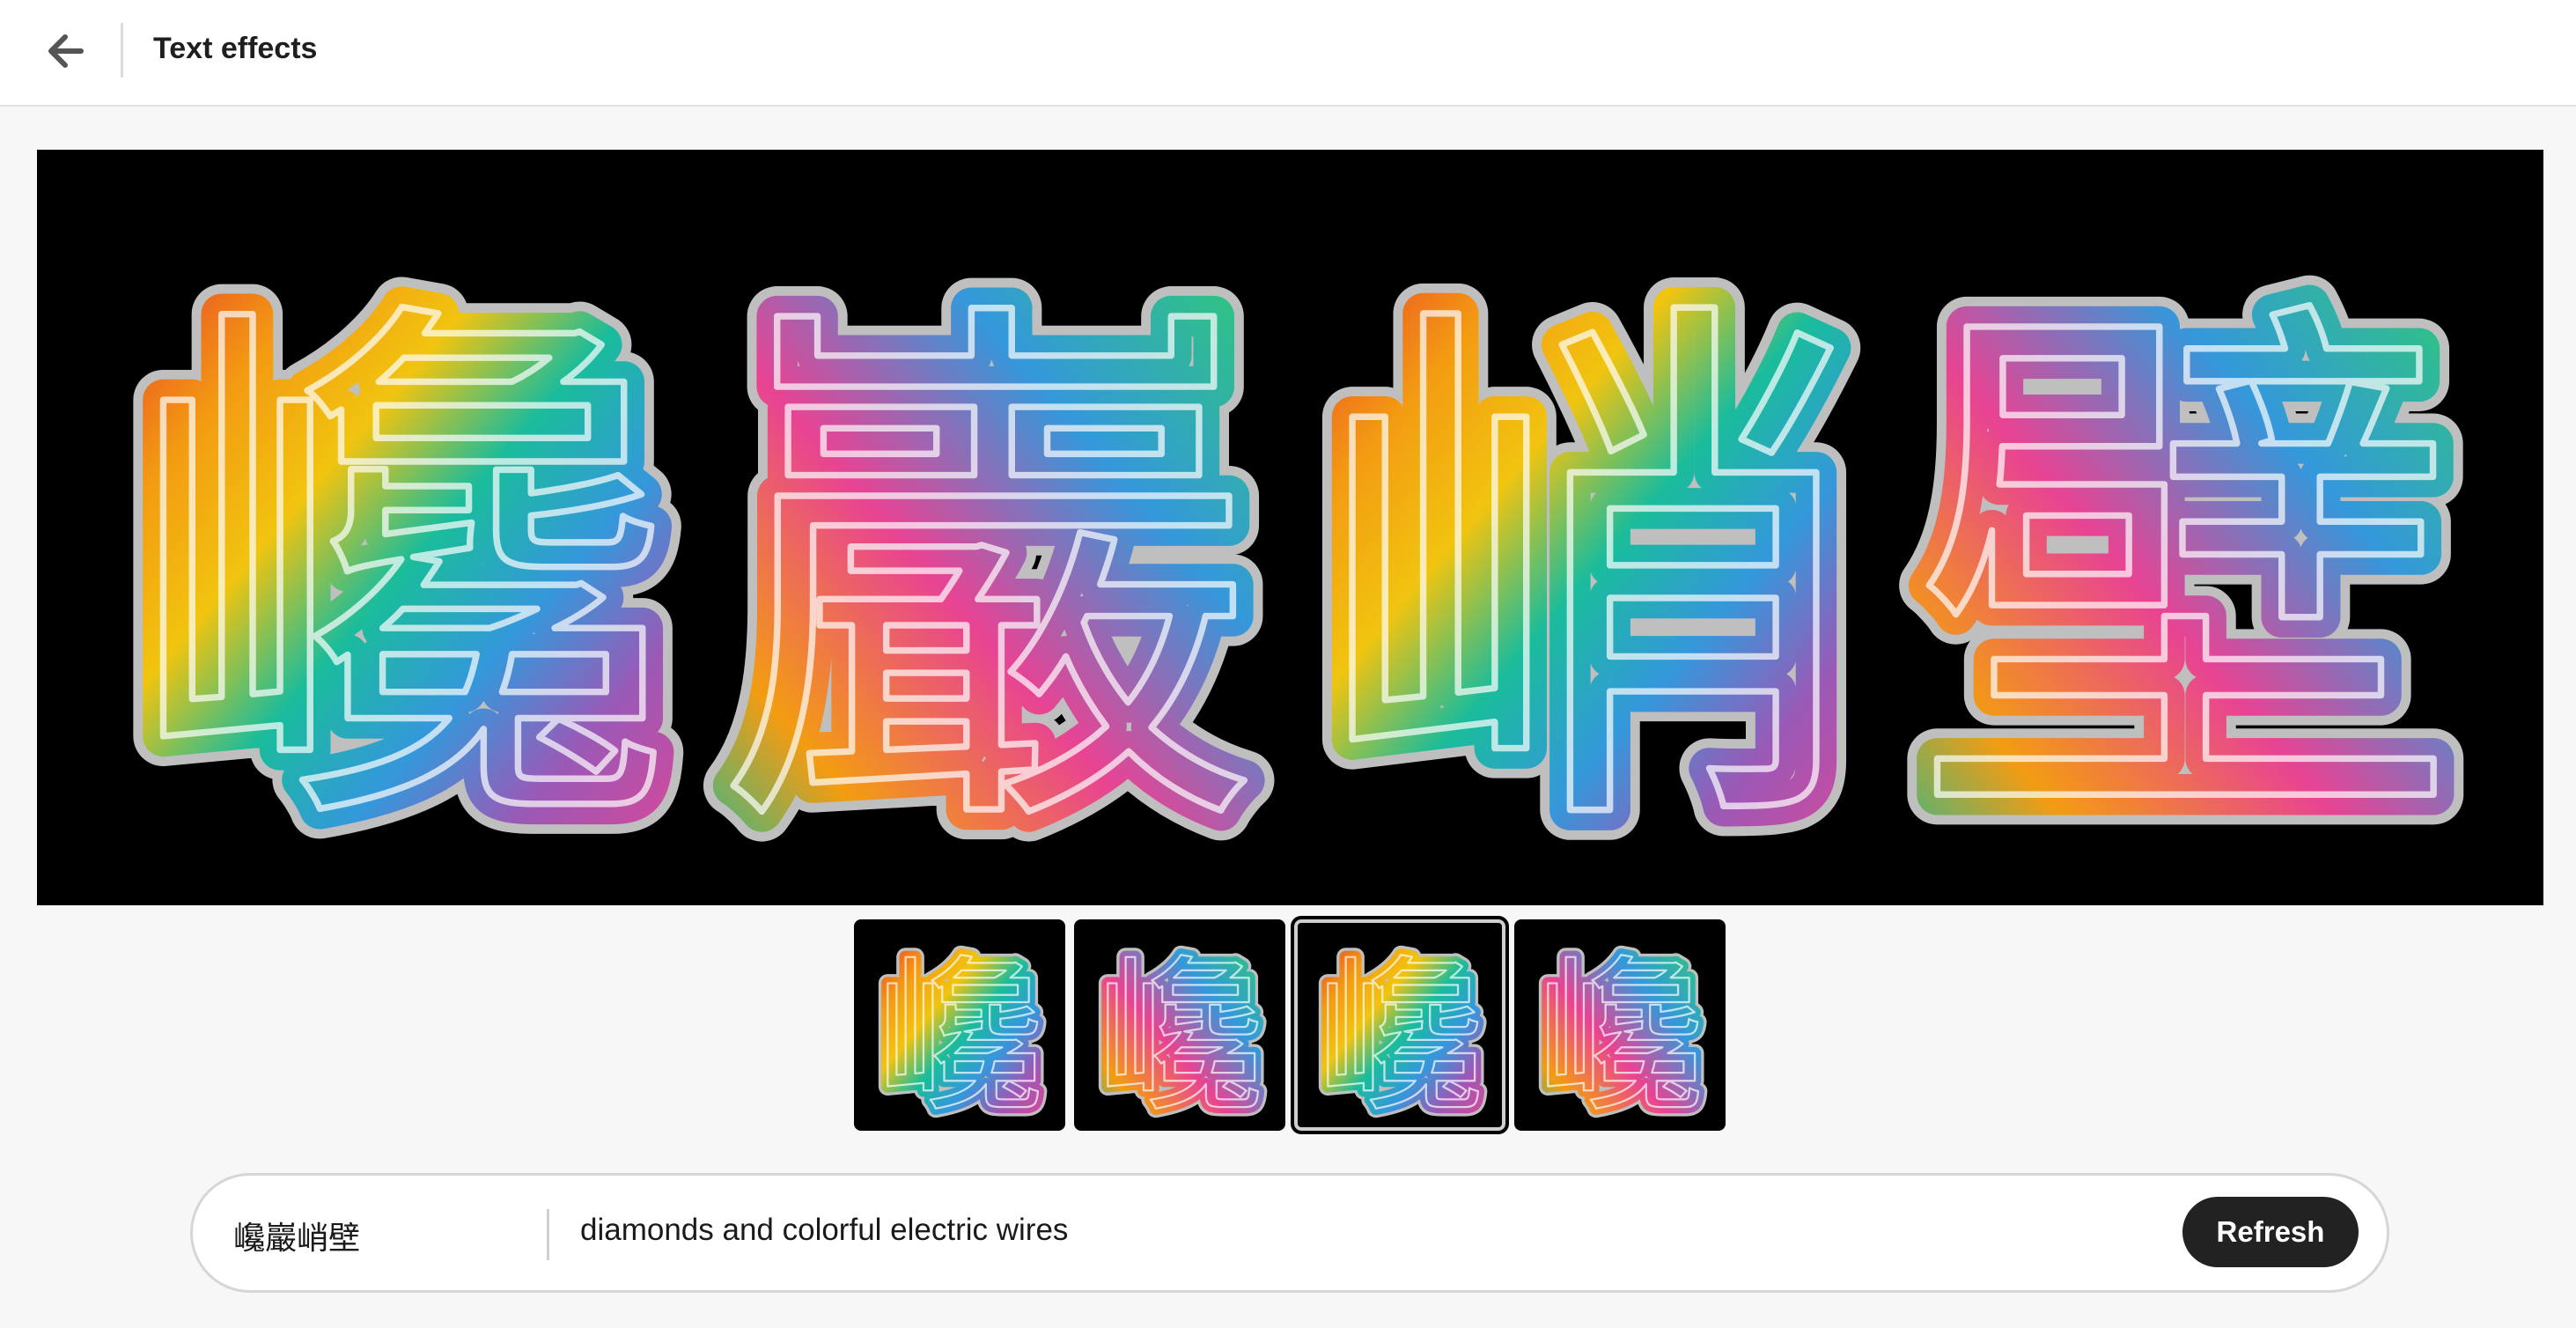 Image resolution: width=2576 pixels, height=1328 pixels. Describe the element at coordinates (236, 48) in the screenshot. I see `page-title: Text effects` at that location.